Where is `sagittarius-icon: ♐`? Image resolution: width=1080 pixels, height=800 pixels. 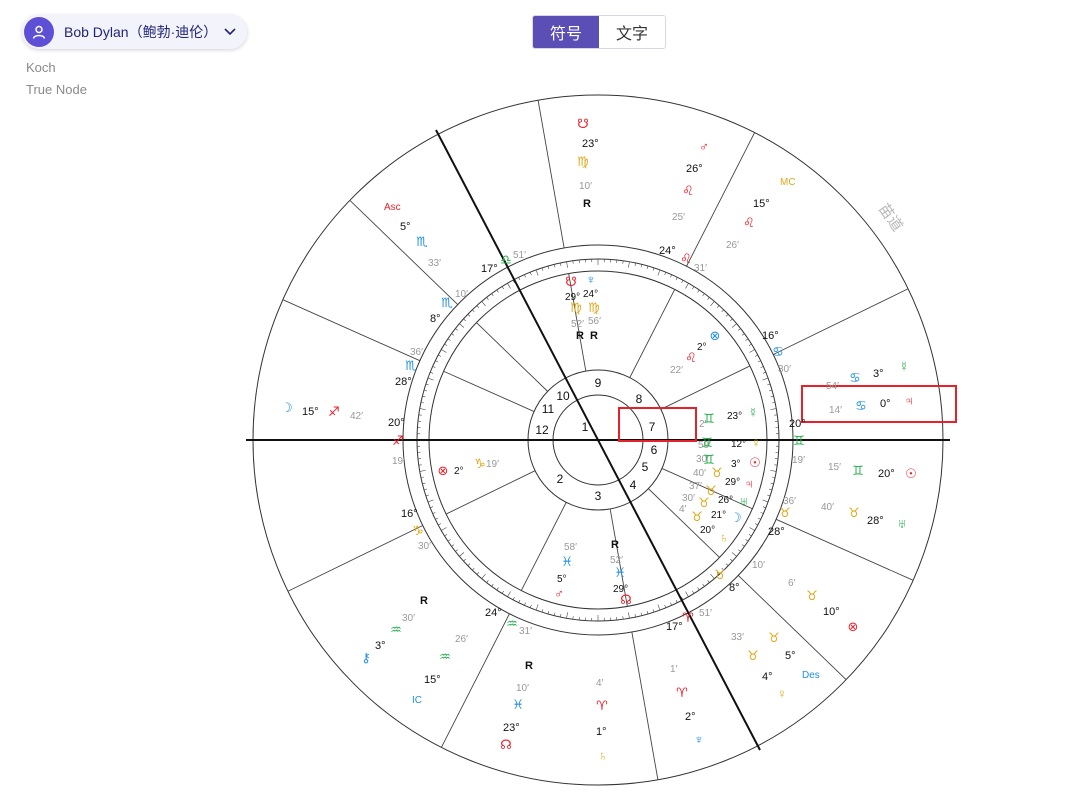 sagittarius-icon: ♐ is located at coordinates (334, 411).